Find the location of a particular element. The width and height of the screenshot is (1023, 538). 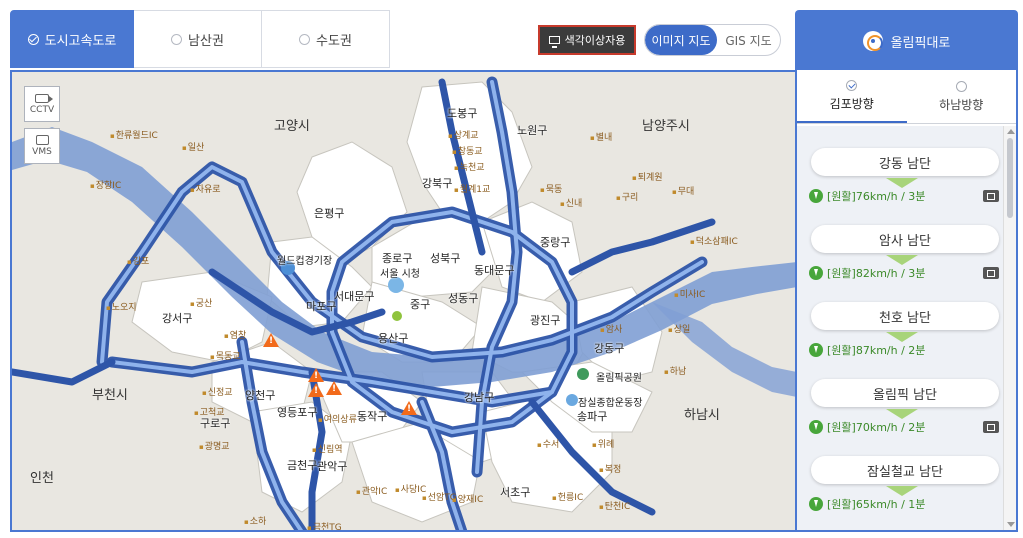

segment-speed-text: [원활]87km/h / 2분 is located at coordinates (876, 350).